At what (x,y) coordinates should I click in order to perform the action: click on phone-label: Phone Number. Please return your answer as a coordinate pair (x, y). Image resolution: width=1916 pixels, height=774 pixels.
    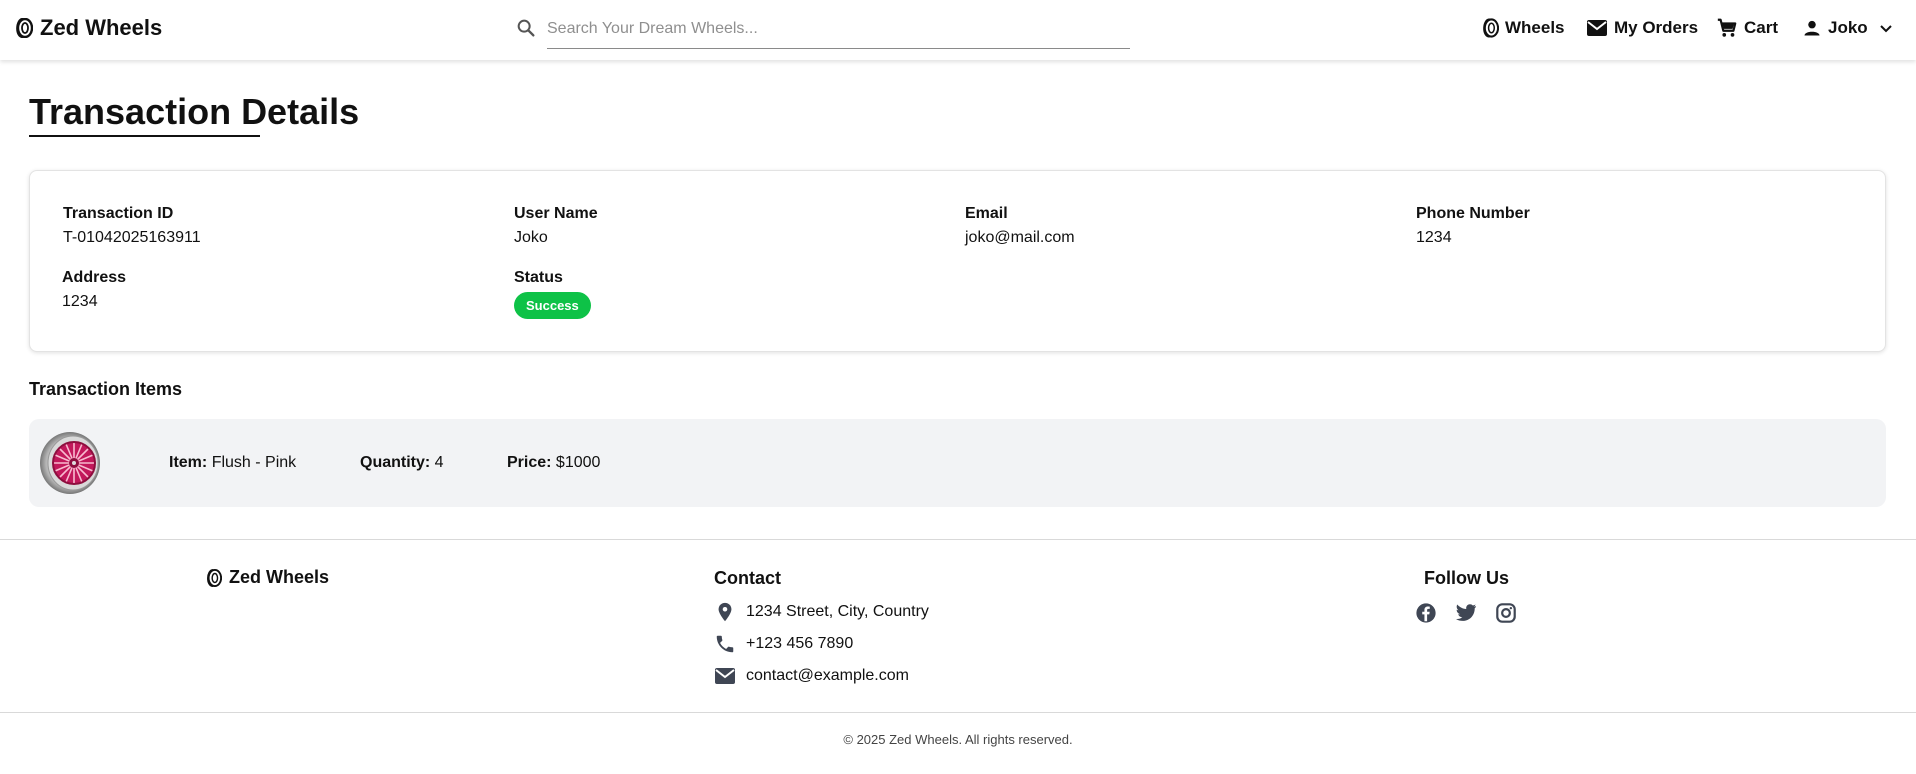
    Looking at the image, I should click on (1473, 213).